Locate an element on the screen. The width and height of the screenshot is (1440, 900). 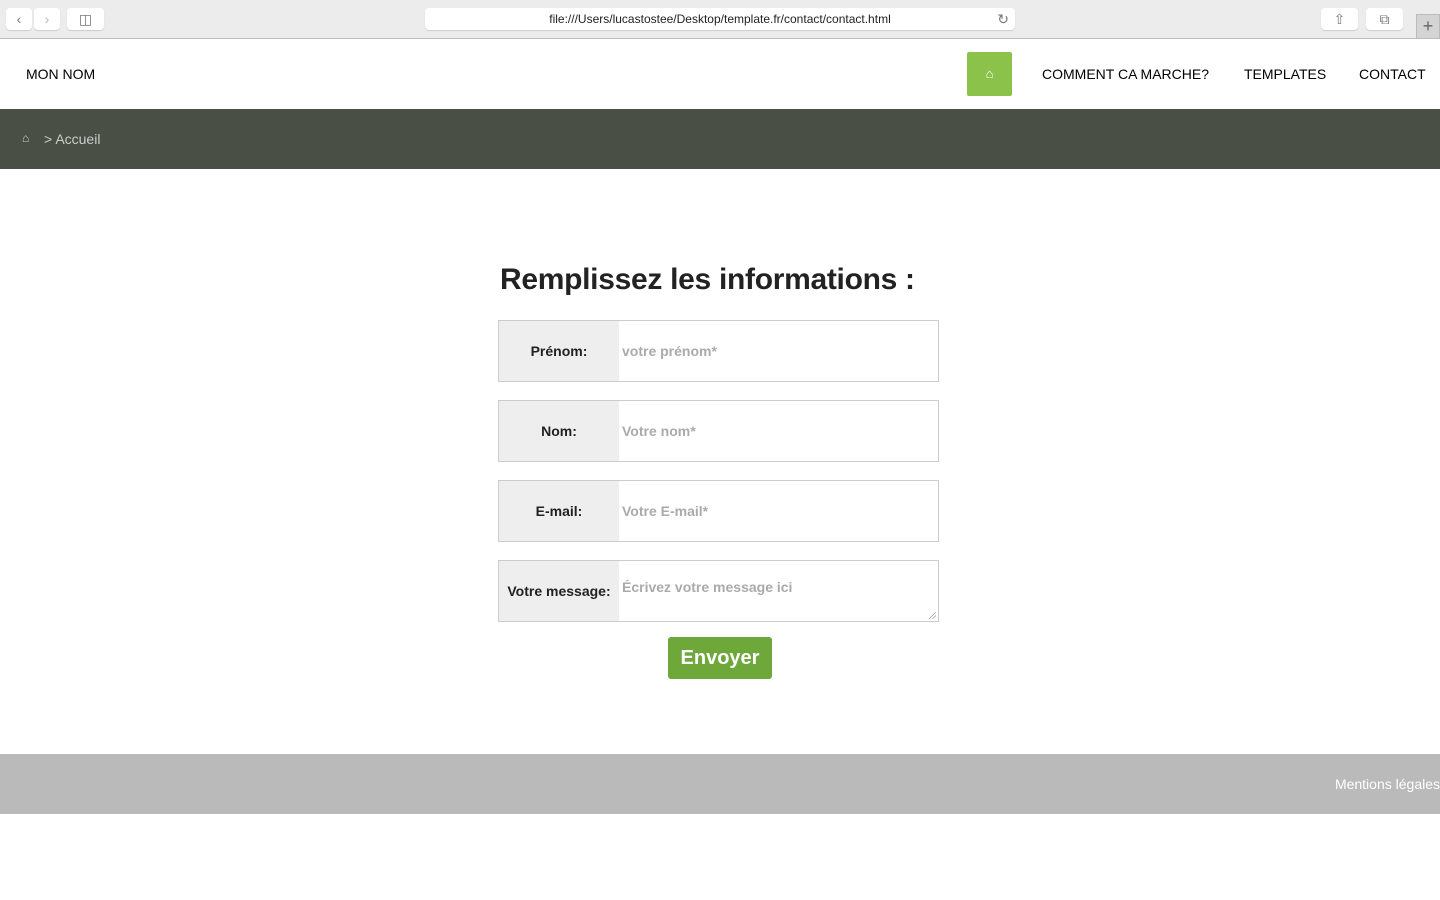
firstname-input: votre prénom* is located at coordinates (778, 351).